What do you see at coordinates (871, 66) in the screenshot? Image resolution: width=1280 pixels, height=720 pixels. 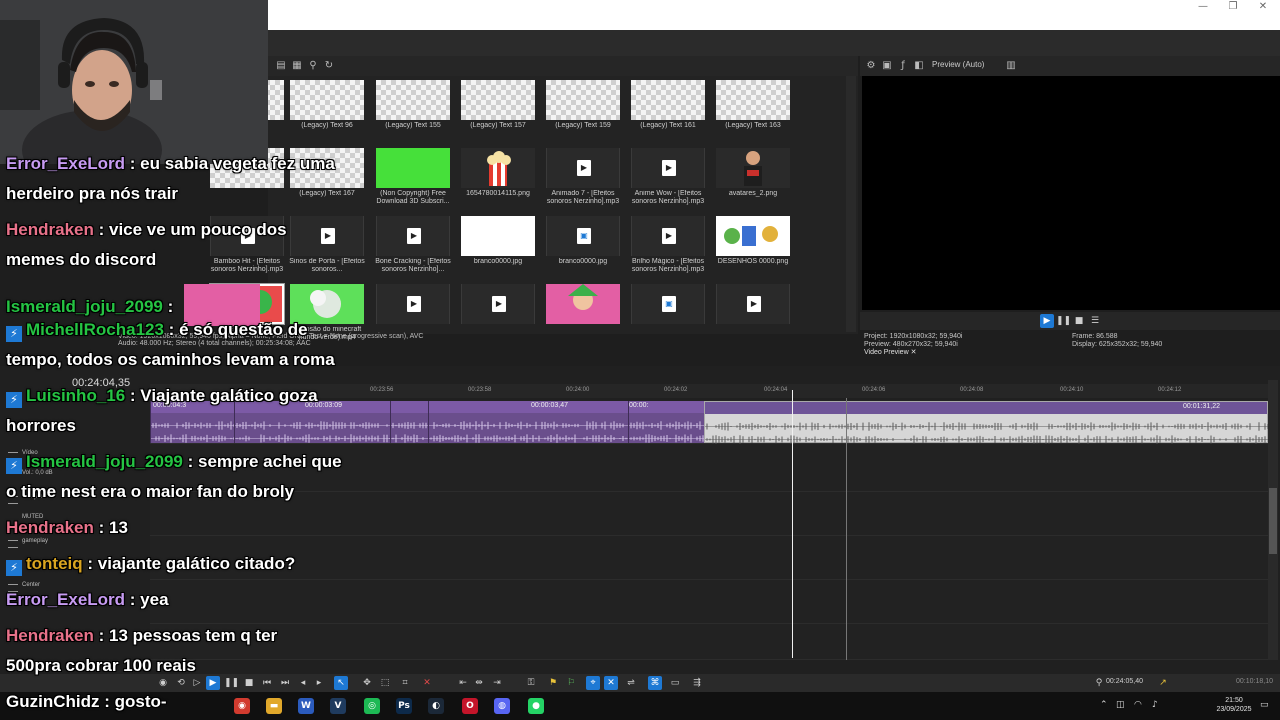 I see `settings-icon: ⚙` at bounding box center [871, 66].